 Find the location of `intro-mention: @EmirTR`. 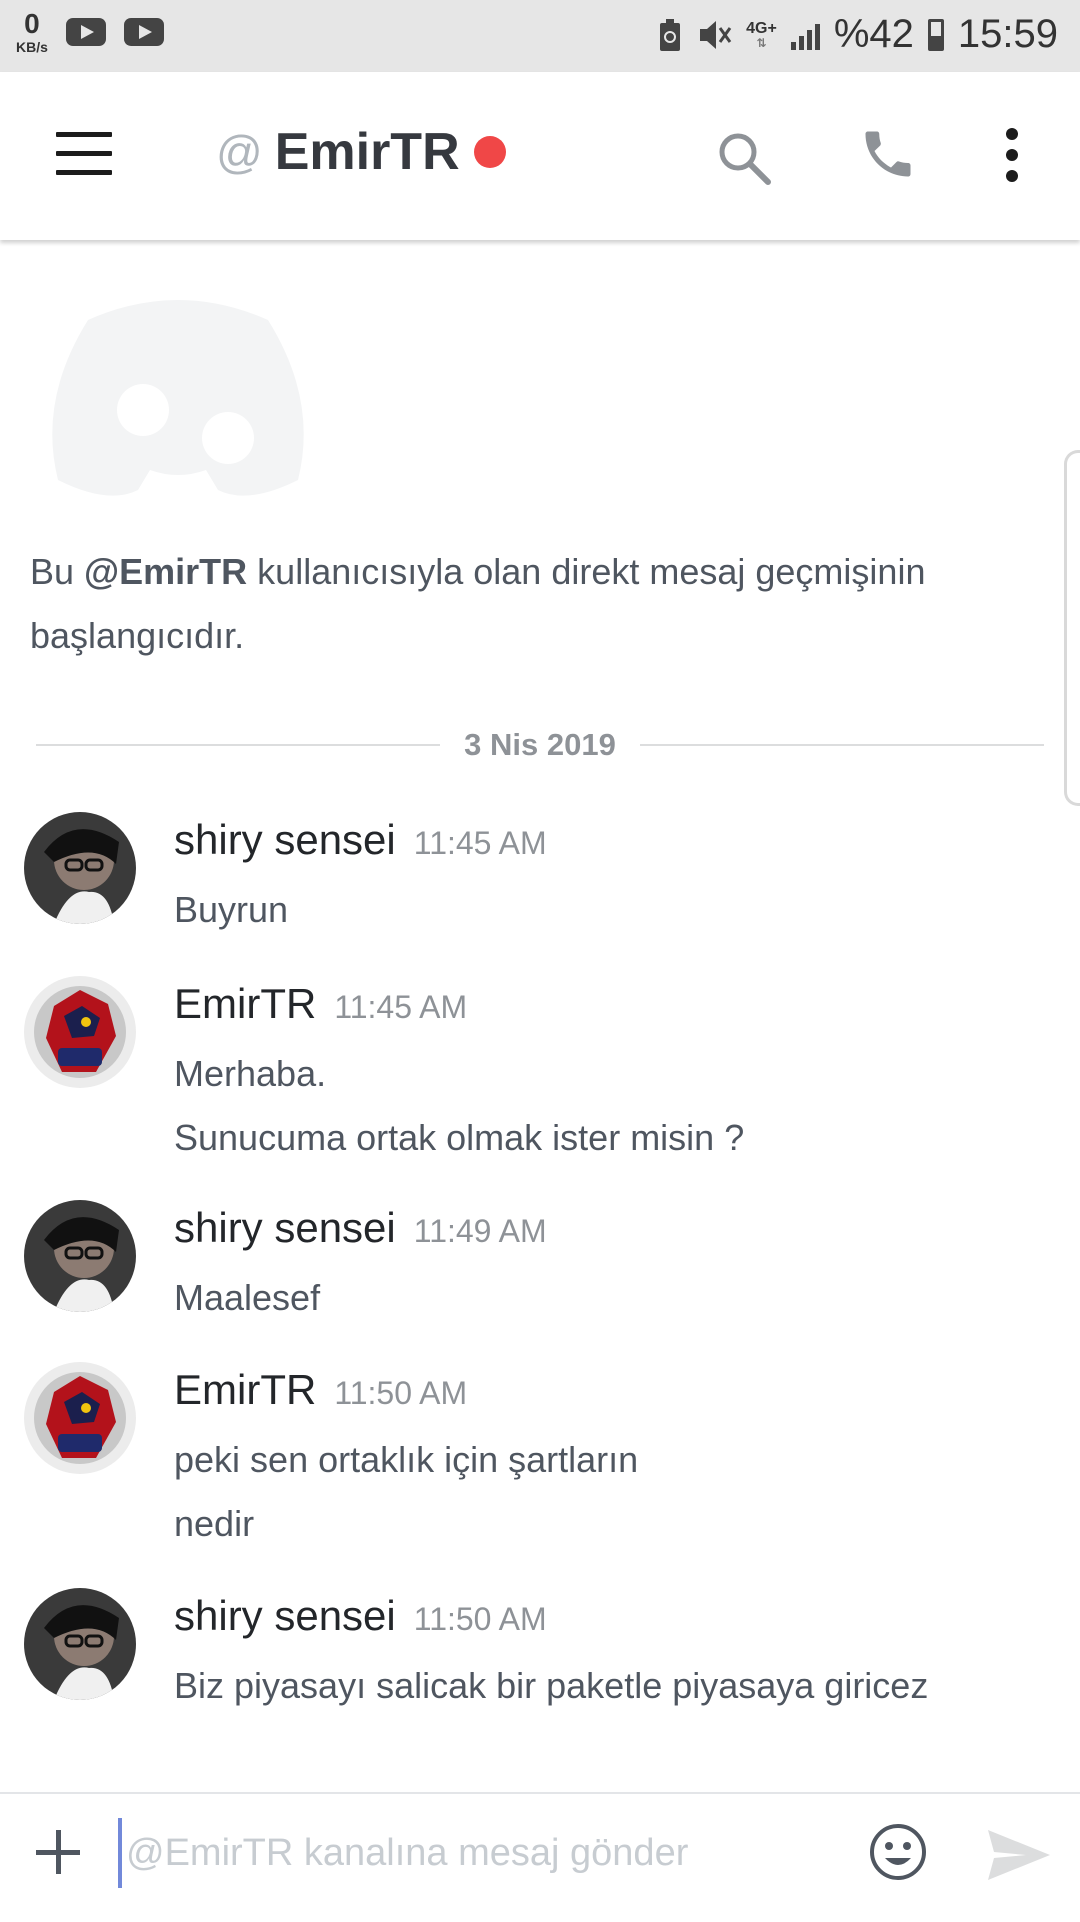

intro-mention: @EmirTR is located at coordinates (165, 571).